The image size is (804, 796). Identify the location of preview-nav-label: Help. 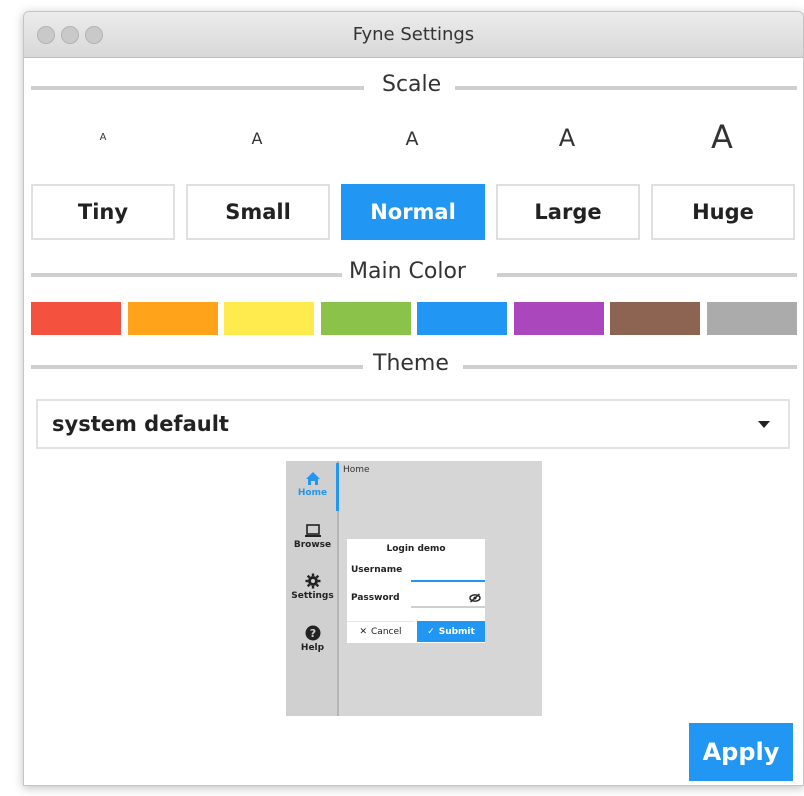
(312, 648).